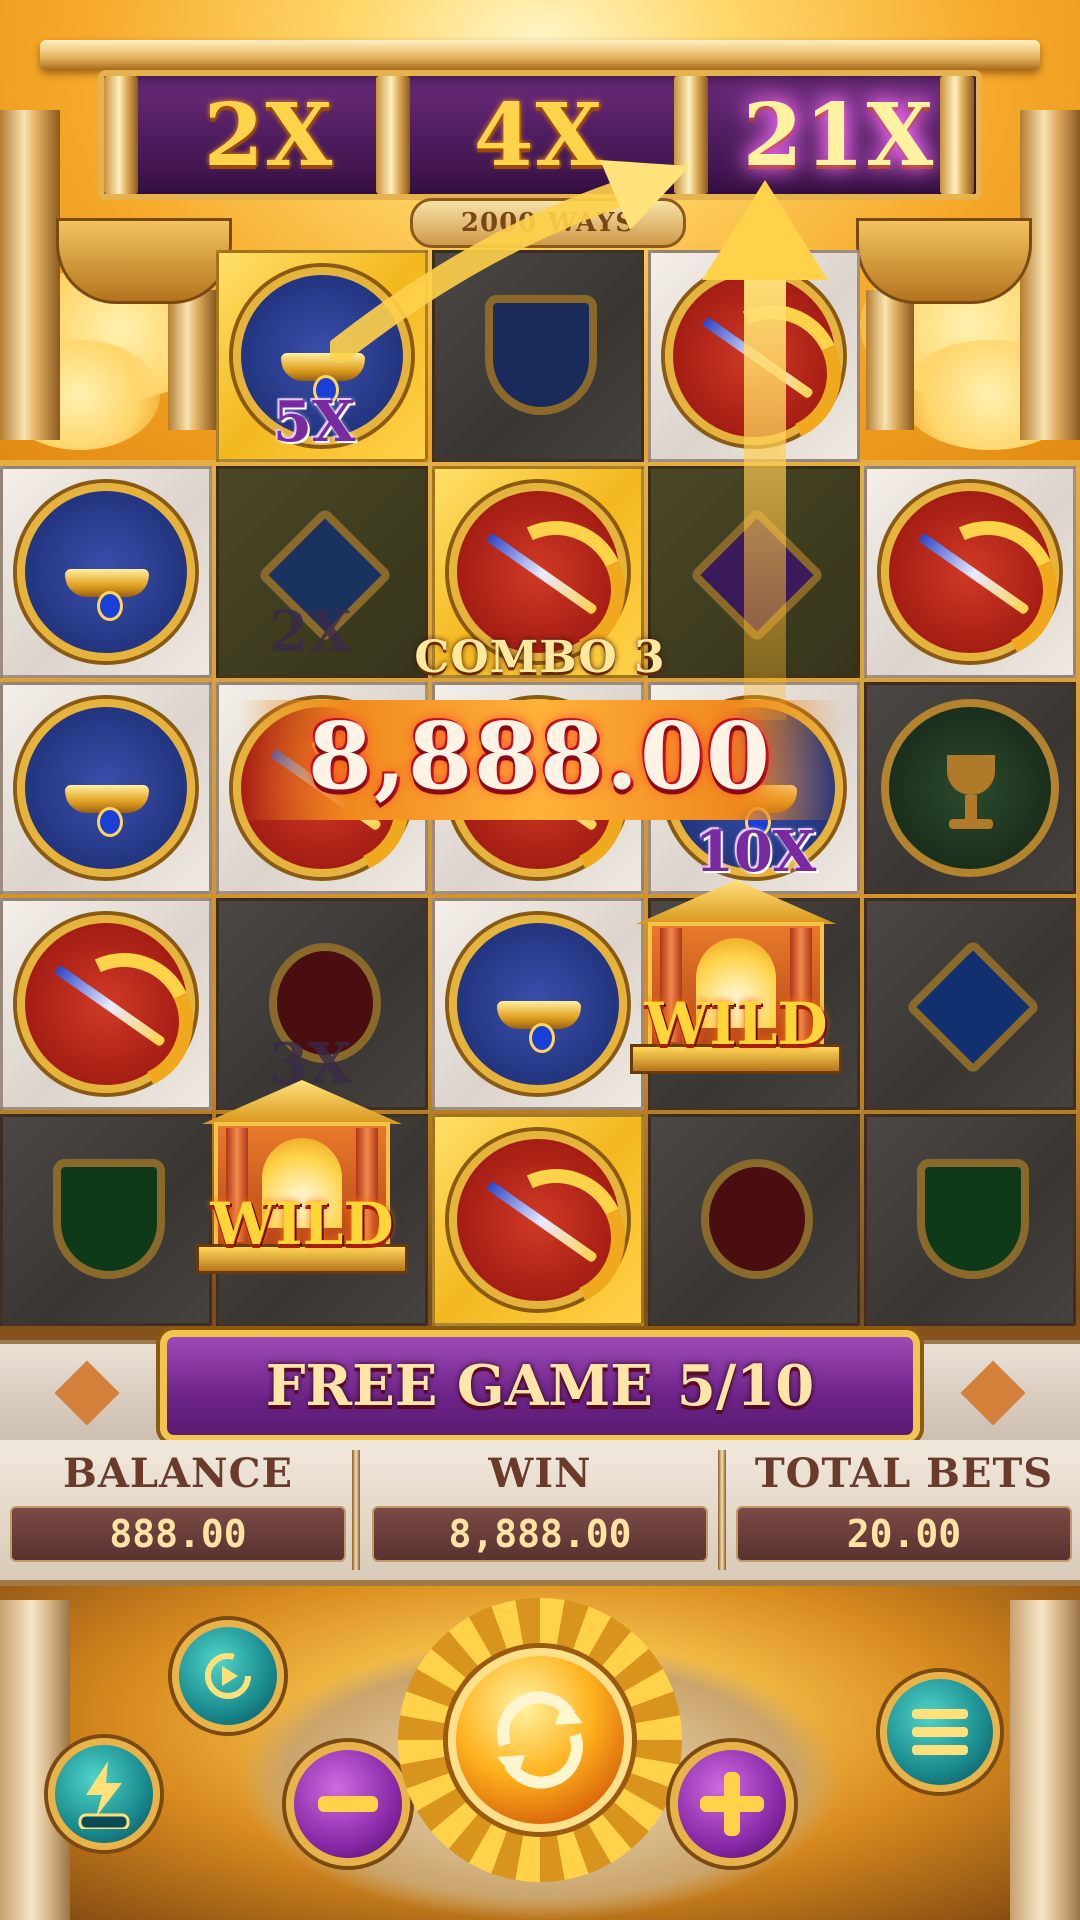 This screenshot has height=1920, width=1080. What do you see at coordinates (757, 1219) in the screenshot?
I see `red-gem-symbol` at bounding box center [757, 1219].